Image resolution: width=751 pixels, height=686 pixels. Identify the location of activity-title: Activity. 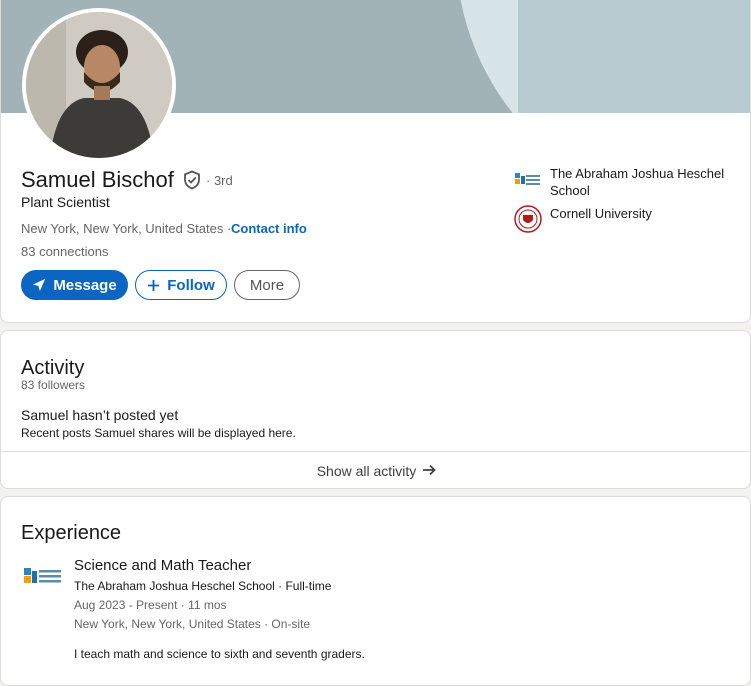
(53, 368).